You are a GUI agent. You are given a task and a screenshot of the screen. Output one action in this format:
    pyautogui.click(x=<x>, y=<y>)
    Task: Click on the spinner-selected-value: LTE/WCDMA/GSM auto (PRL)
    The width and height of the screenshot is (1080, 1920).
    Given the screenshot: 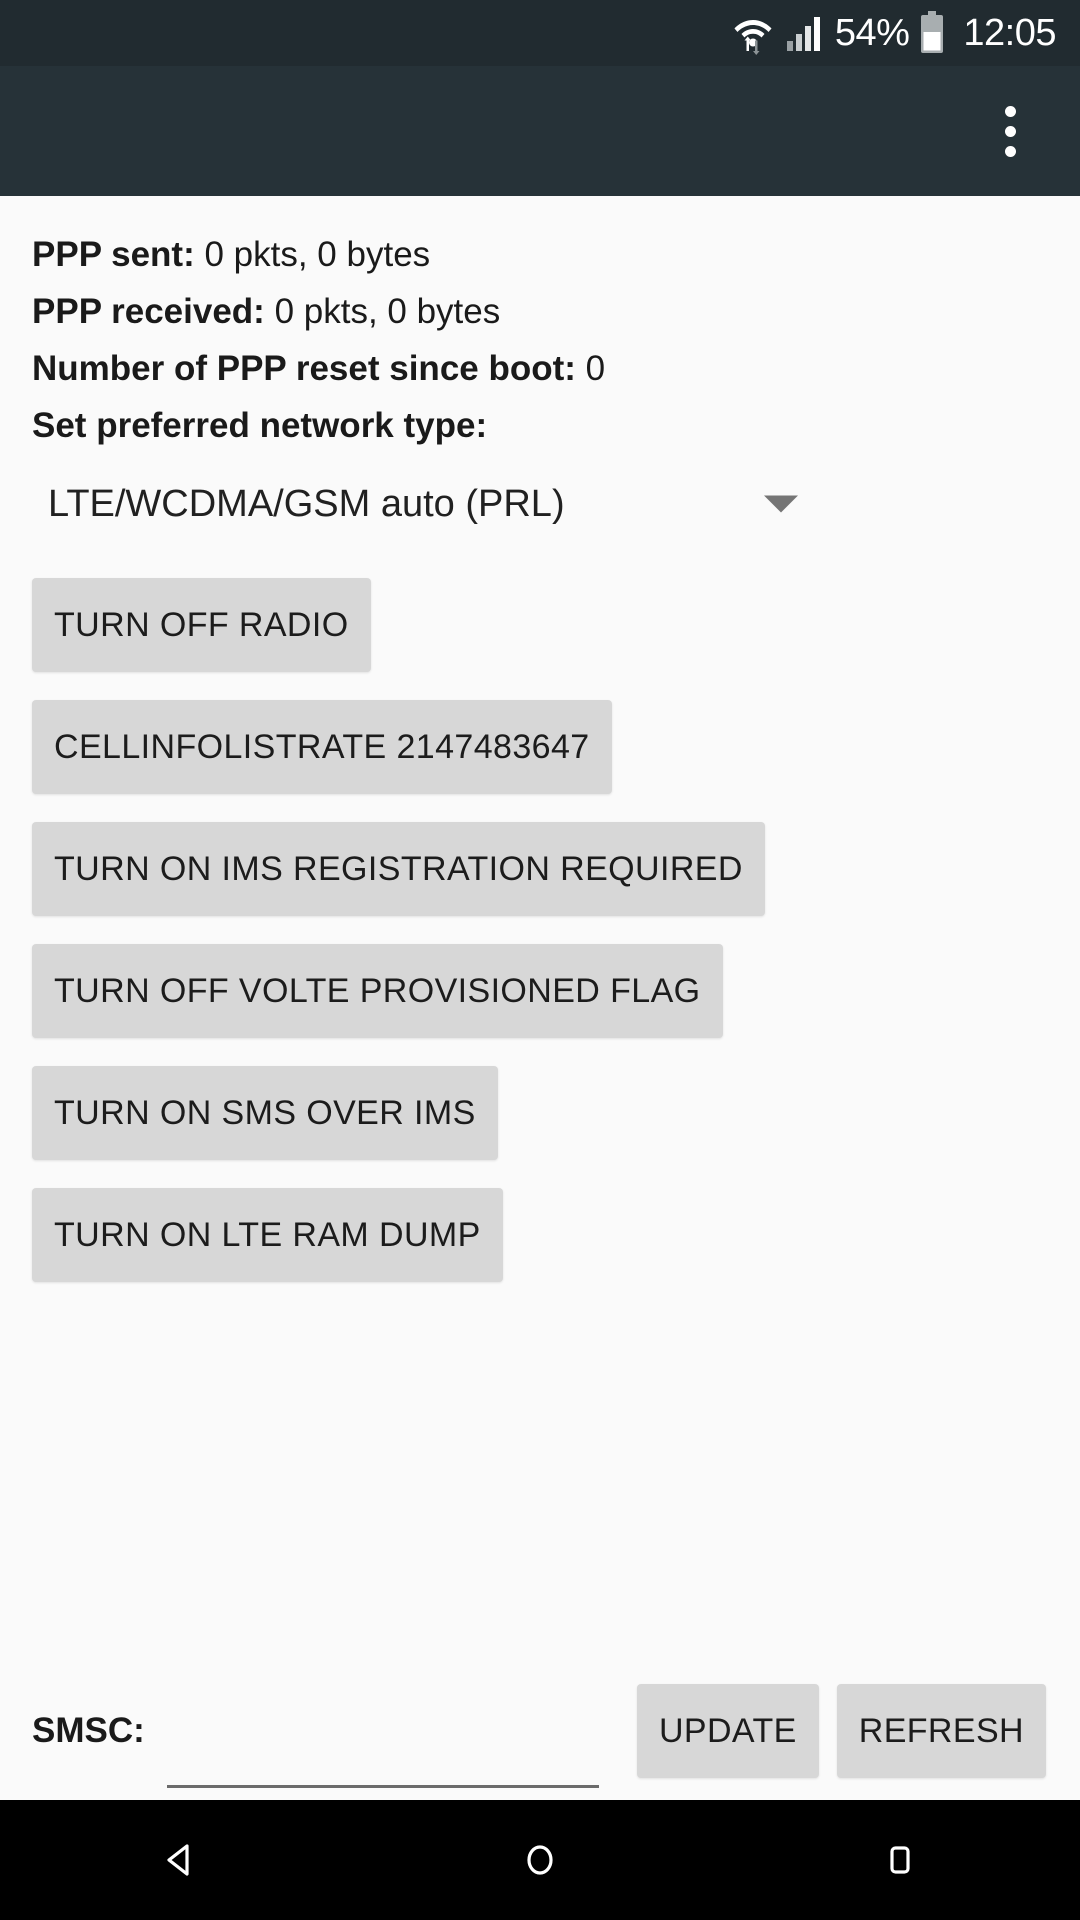 What is the action you would take?
    pyautogui.click(x=306, y=503)
    